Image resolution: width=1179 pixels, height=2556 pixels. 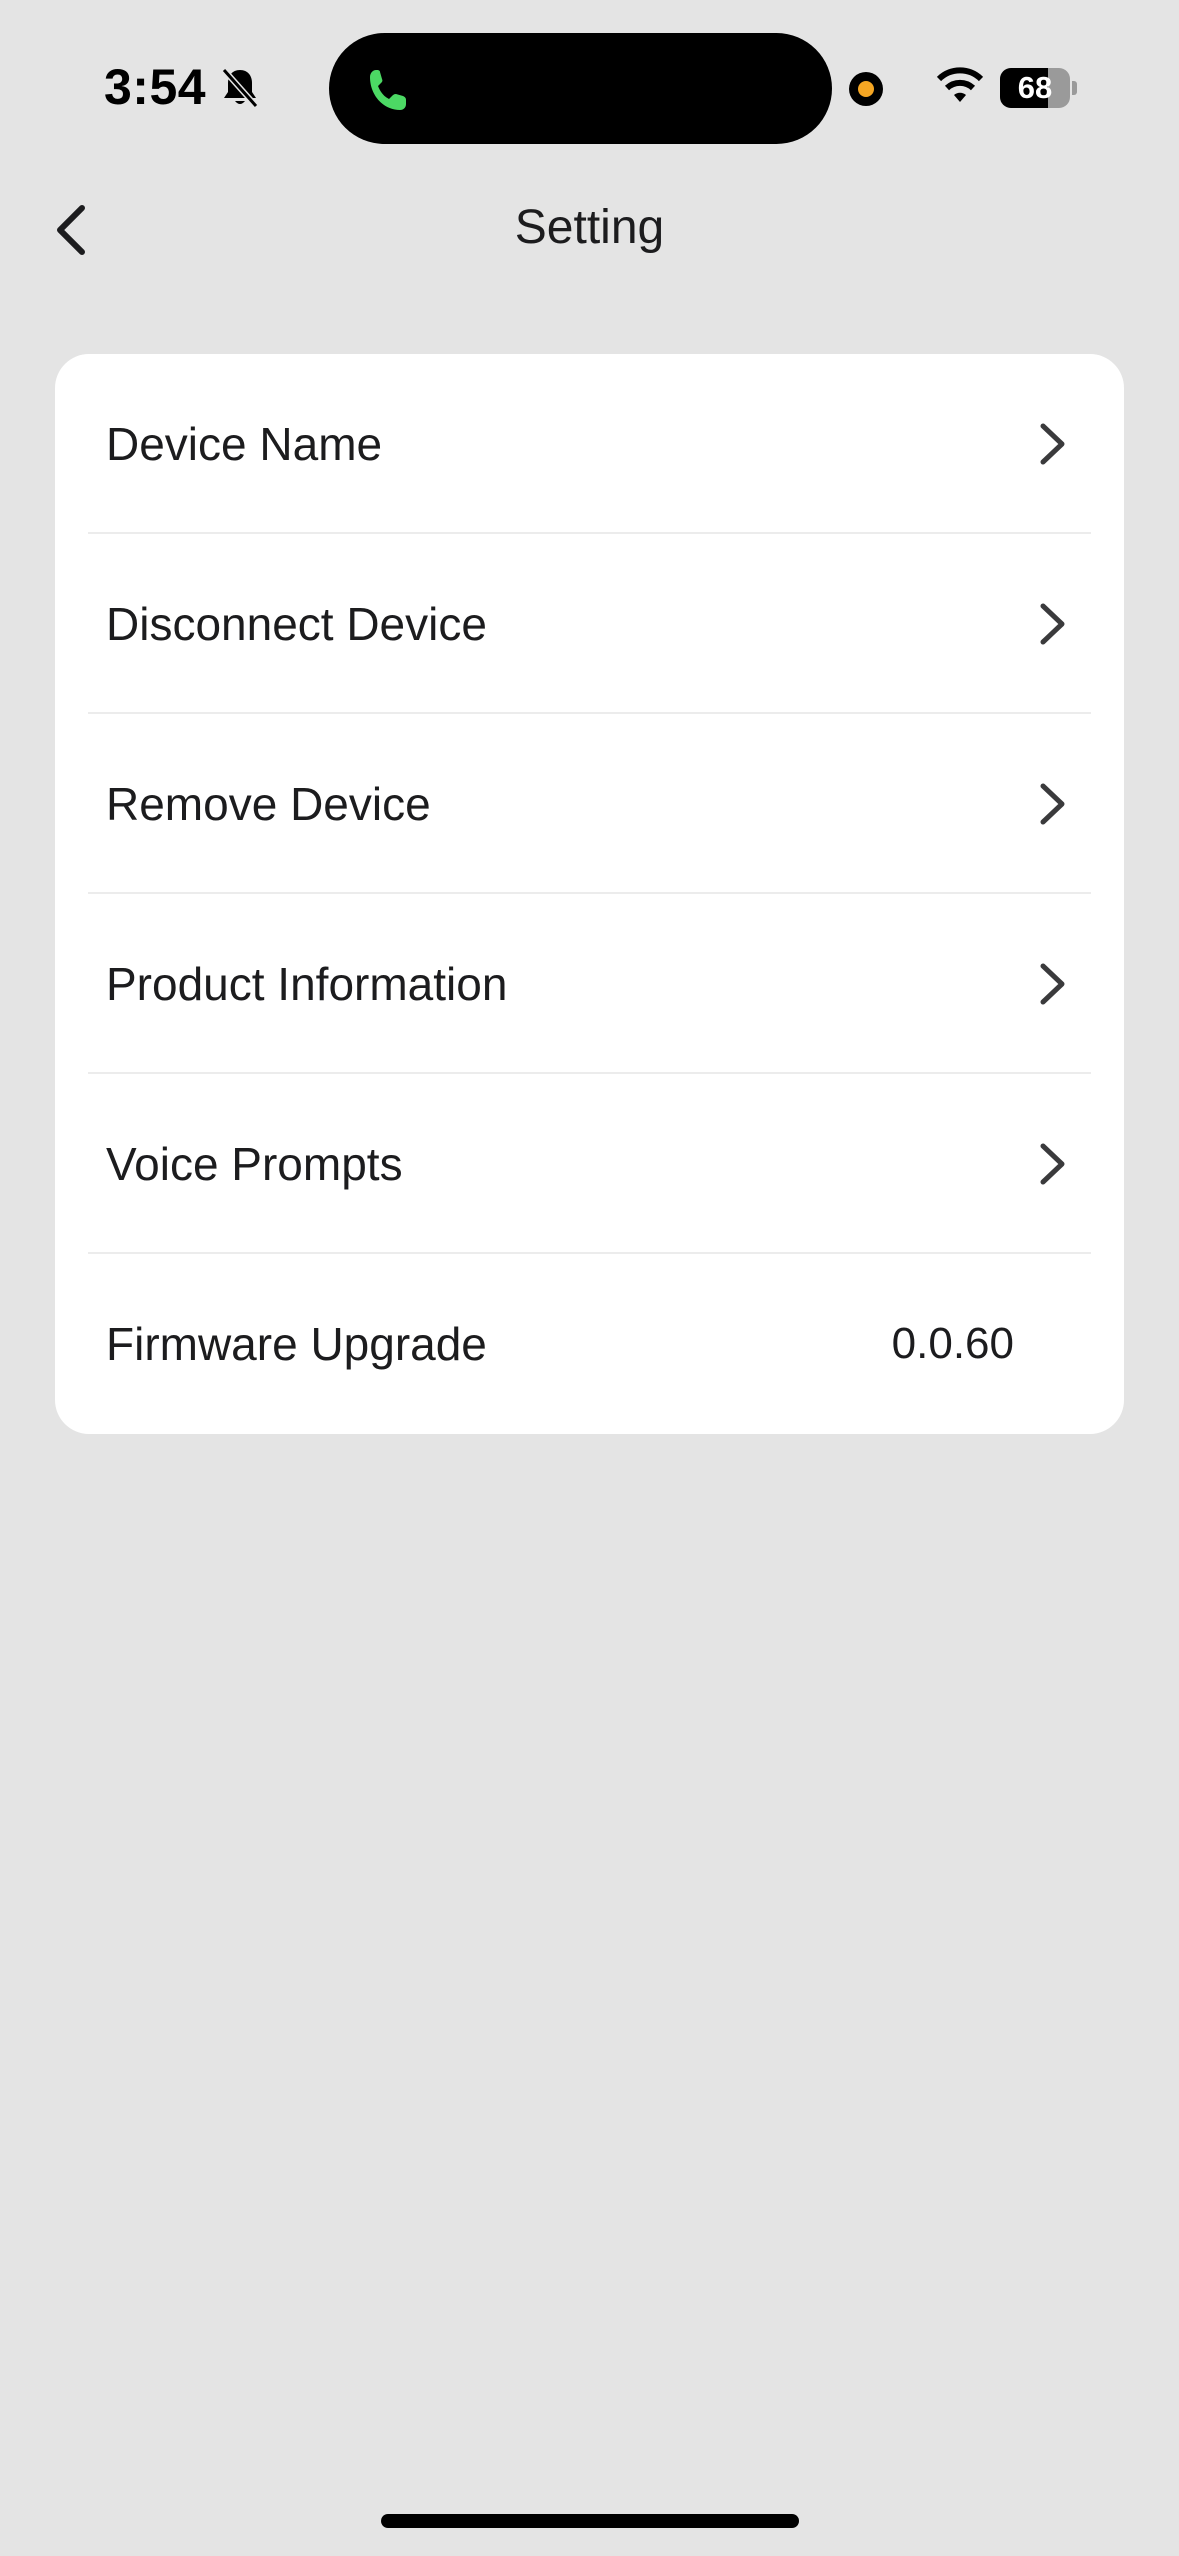 I want to click on status-bar: 3:54 68, so click(x=589, y=90).